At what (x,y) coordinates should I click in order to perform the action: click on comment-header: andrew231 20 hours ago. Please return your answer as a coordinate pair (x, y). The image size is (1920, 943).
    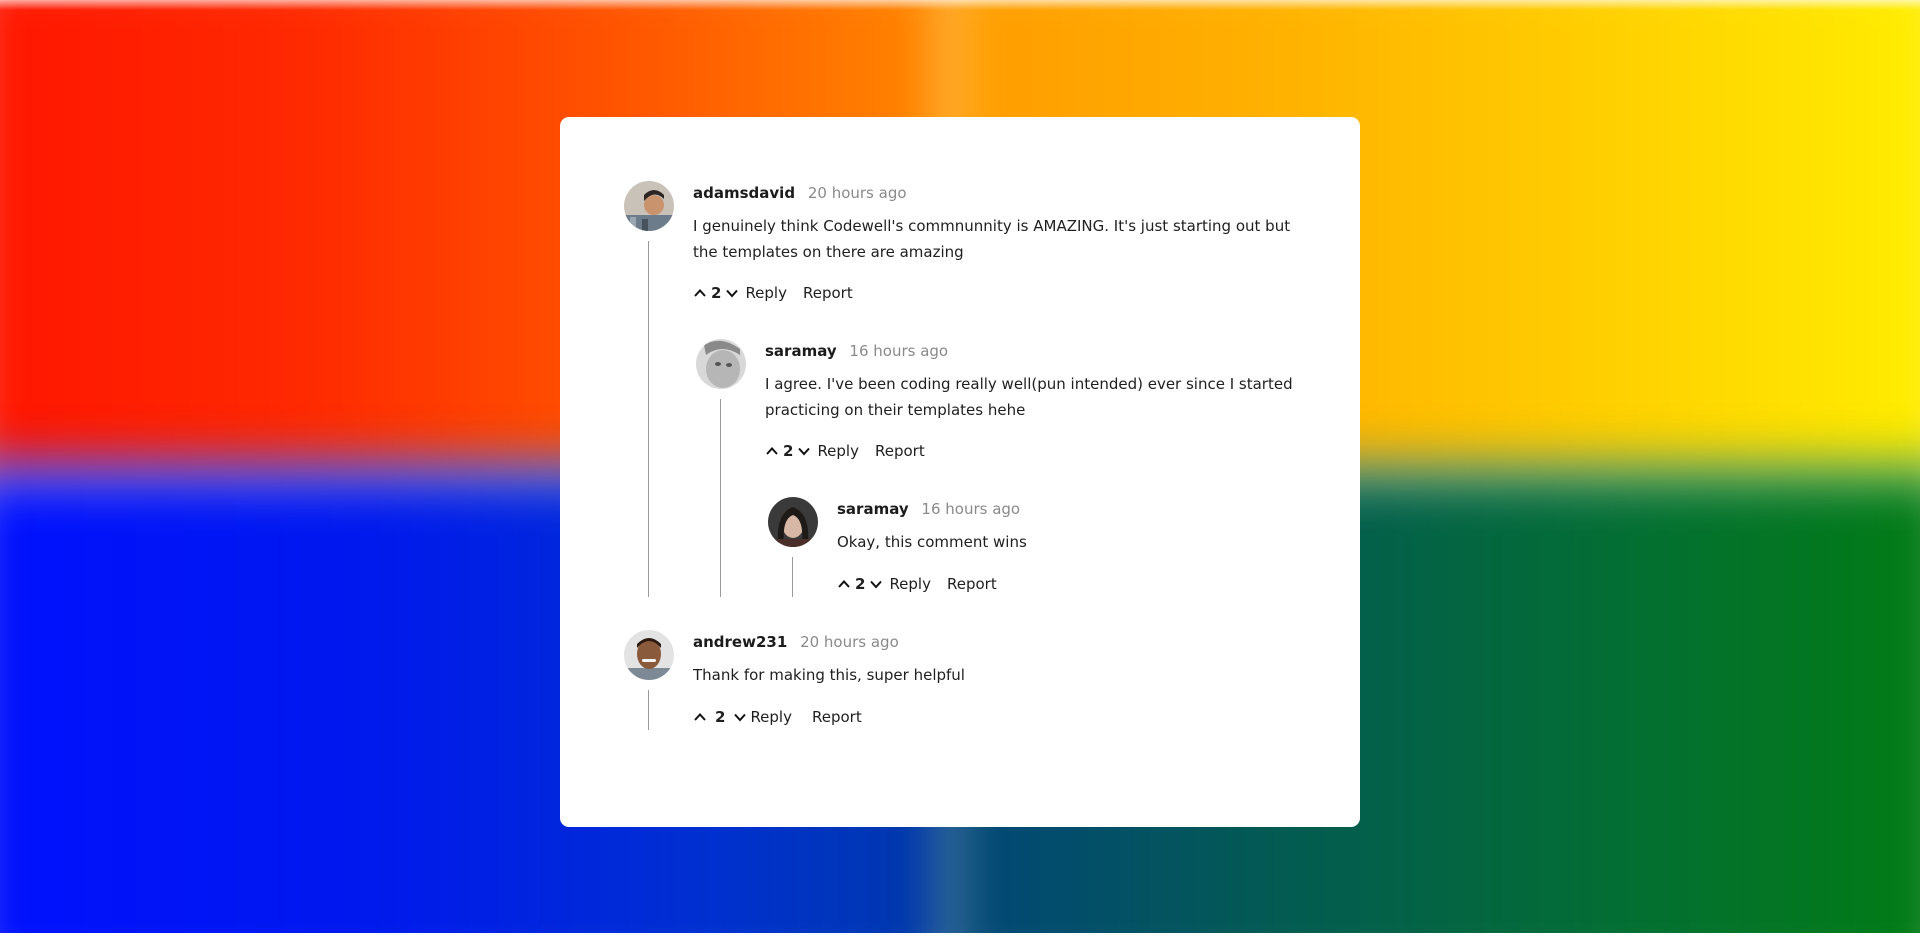
    Looking at the image, I should click on (796, 642).